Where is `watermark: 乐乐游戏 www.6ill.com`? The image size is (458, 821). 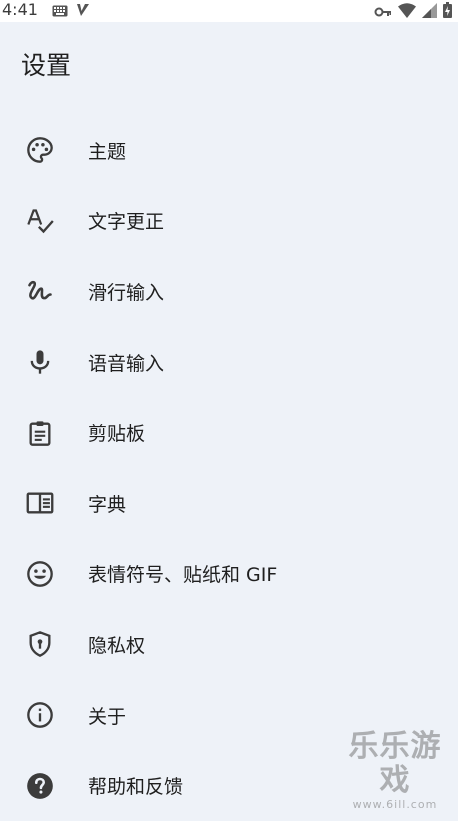 watermark: 乐乐游戏 www.6ill.com is located at coordinates (395, 771).